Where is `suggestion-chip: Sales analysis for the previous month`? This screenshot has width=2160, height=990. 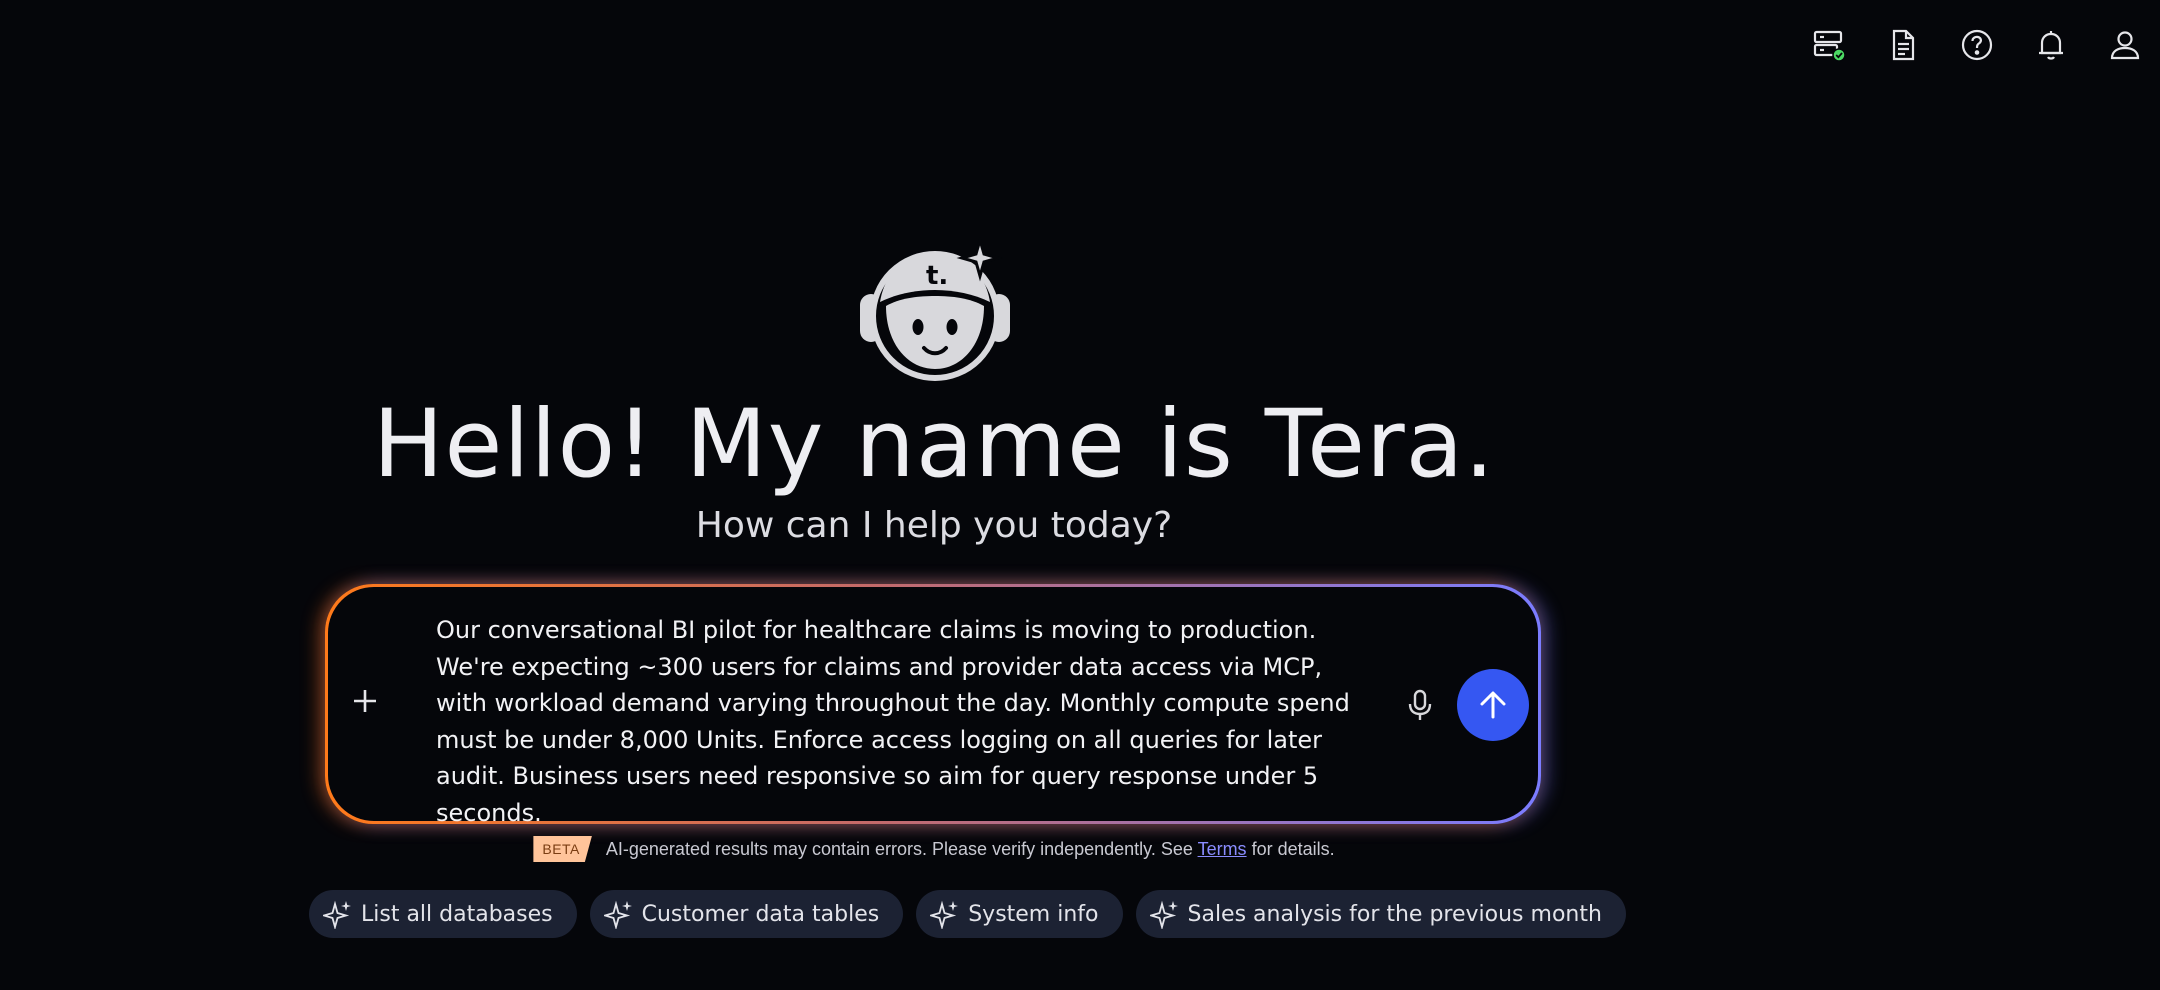
suggestion-chip: Sales analysis for the previous month is located at coordinates (1380, 914).